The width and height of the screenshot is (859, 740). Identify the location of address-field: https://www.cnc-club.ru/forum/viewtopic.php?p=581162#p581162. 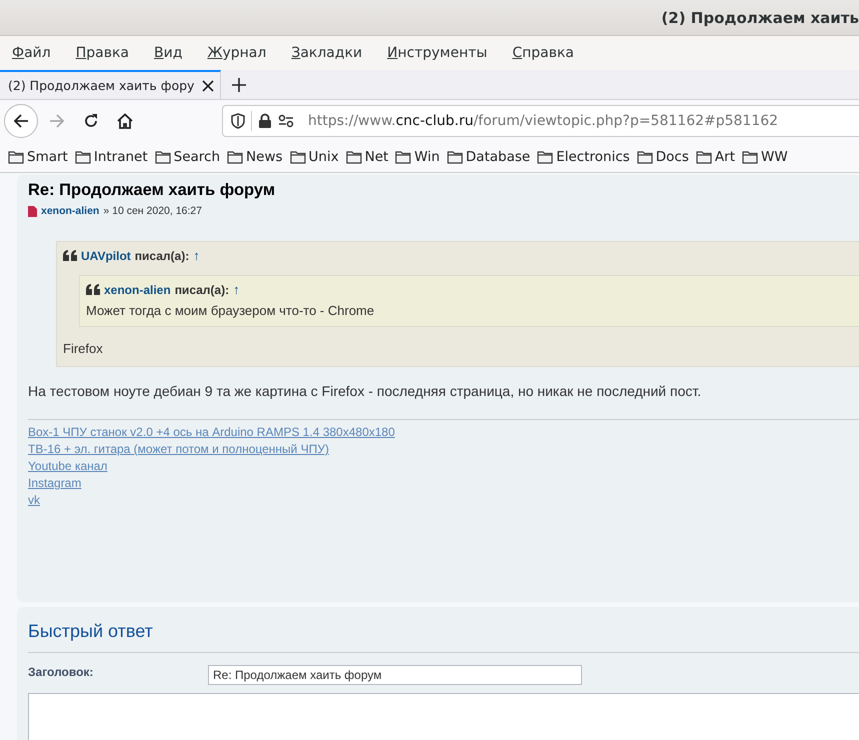
(540, 121).